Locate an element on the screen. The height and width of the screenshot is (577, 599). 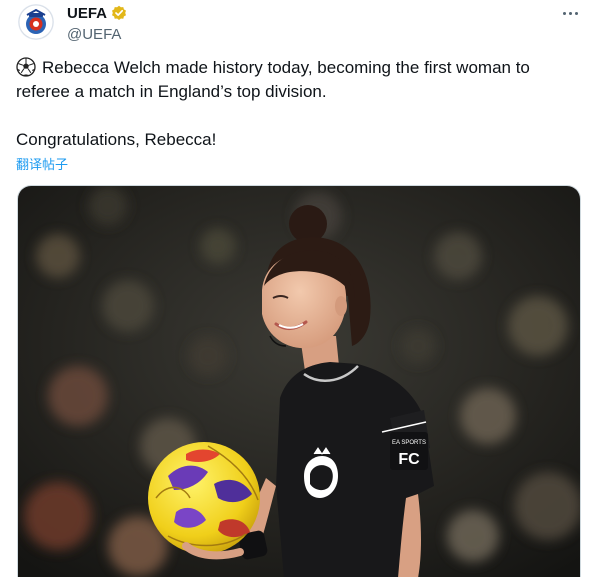
author-header: UEFA @UEFA is located at coordinates (97, 23).